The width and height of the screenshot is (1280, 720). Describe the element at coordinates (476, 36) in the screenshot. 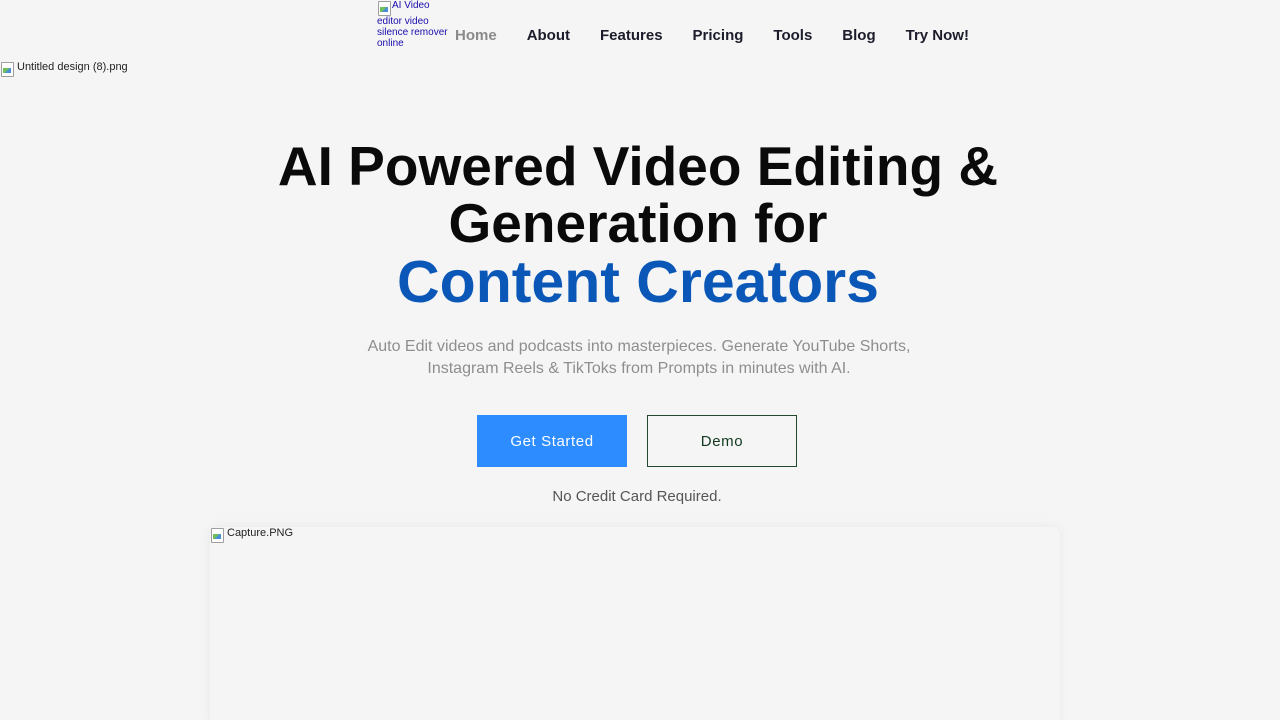

I see `nav-home: Home` at that location.